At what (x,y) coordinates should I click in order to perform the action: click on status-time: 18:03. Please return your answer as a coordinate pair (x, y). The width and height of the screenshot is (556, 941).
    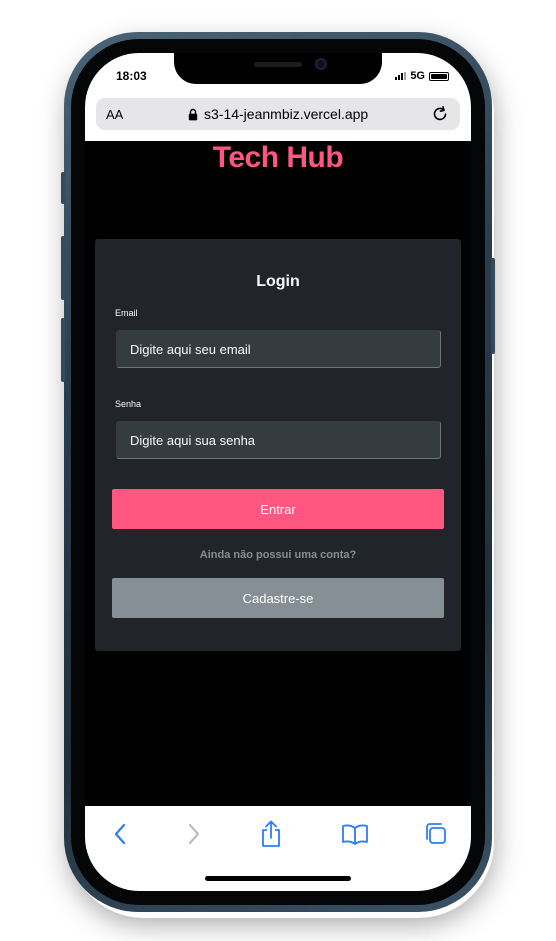
    Looking at the image, I should click on (131, 76).